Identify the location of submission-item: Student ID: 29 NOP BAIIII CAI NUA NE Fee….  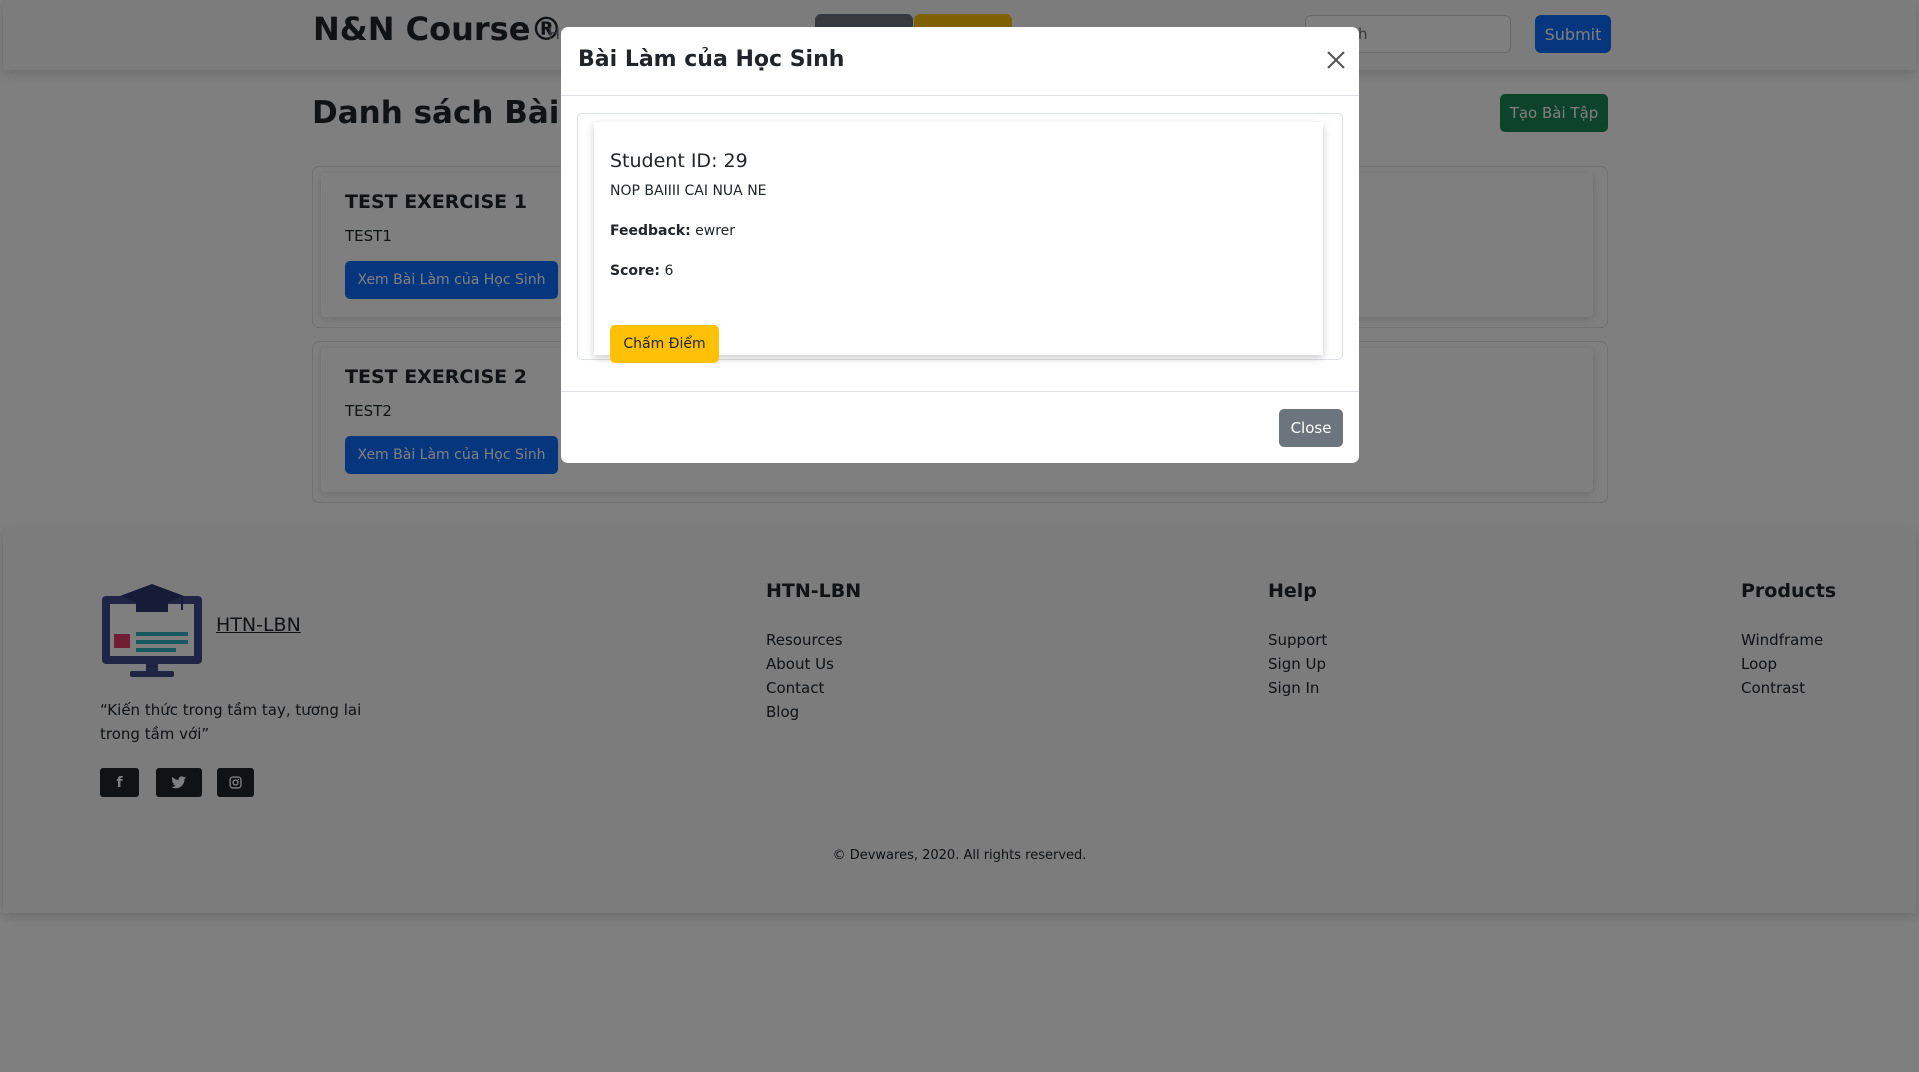
(958, 242).